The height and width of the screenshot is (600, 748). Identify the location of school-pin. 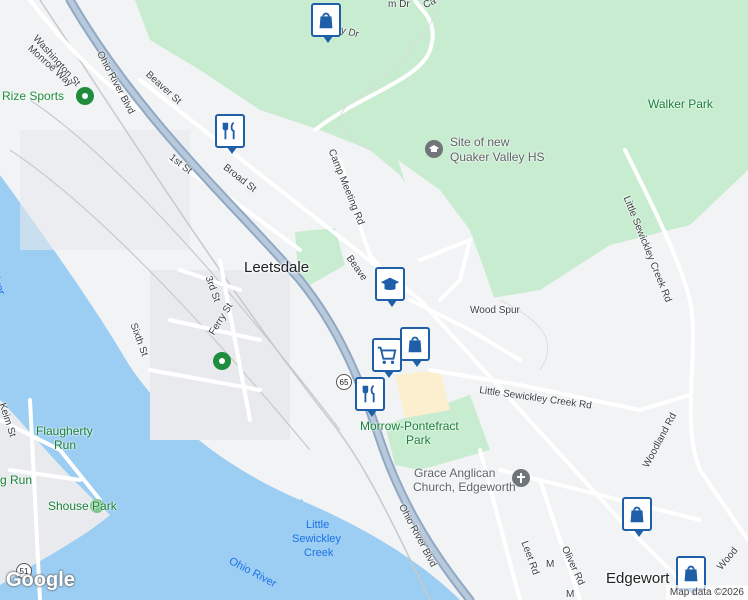
(434, 149).